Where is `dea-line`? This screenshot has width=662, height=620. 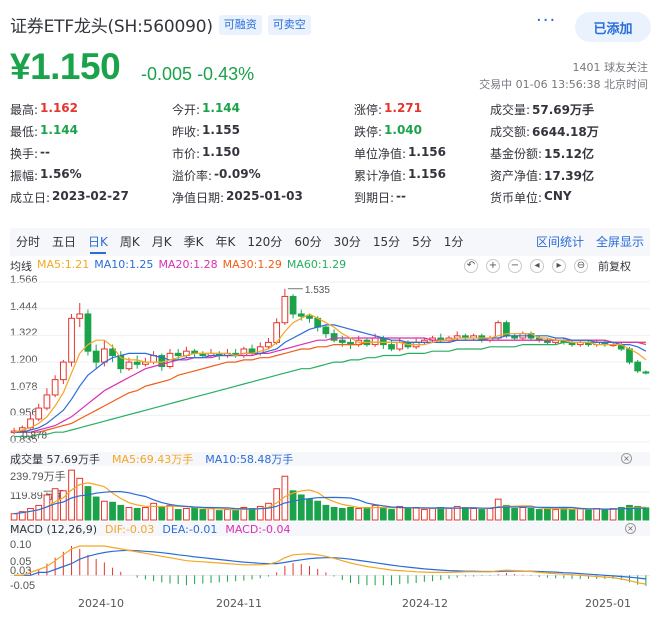 dea-line is located at coordinates (330, 564).